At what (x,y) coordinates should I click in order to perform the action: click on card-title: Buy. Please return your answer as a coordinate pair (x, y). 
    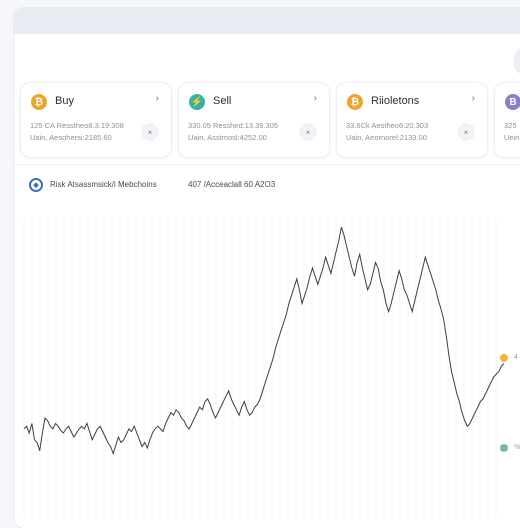
    Looking at the image, I should click on (64, 101).